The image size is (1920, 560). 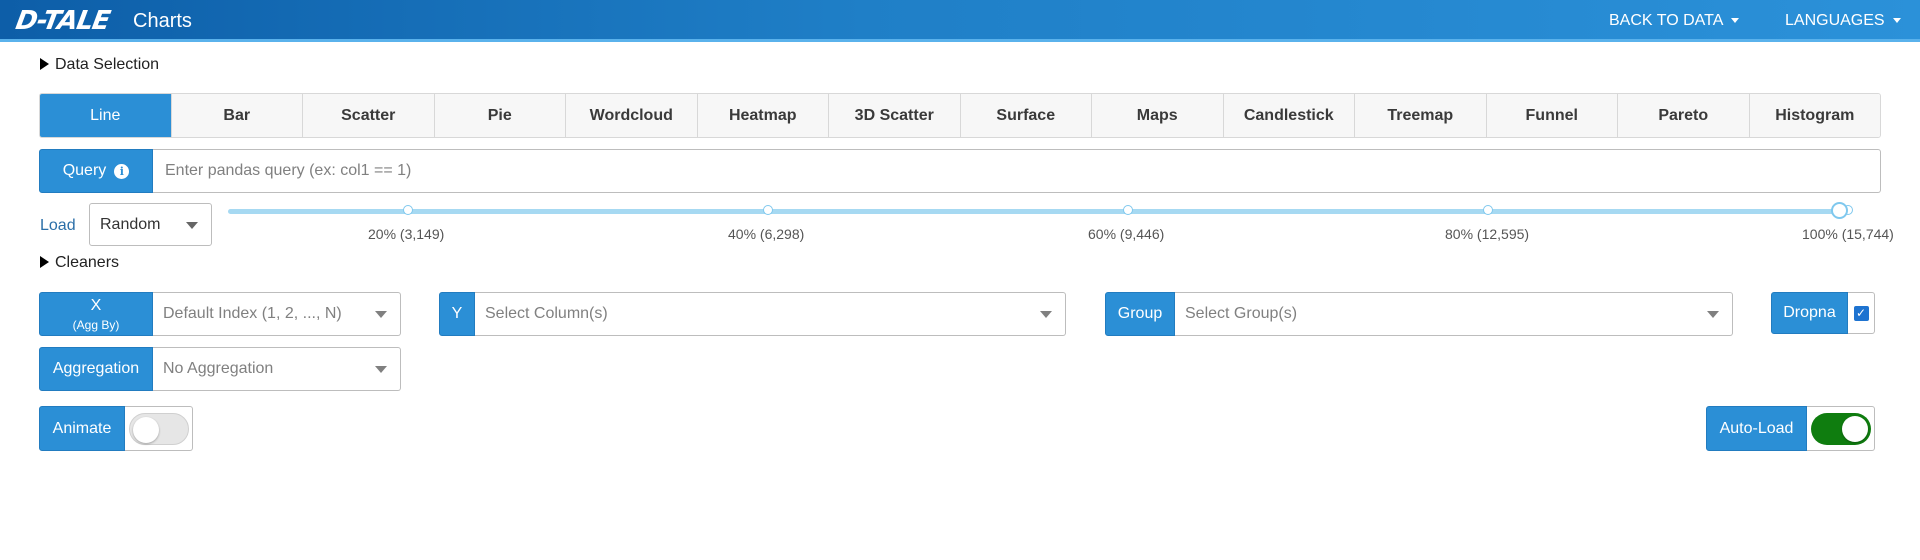 What do you see at coordinates (1421, 115) in the screenshot?
I see `tab-treemap: Treemap` at bounding box center [1421, 115].